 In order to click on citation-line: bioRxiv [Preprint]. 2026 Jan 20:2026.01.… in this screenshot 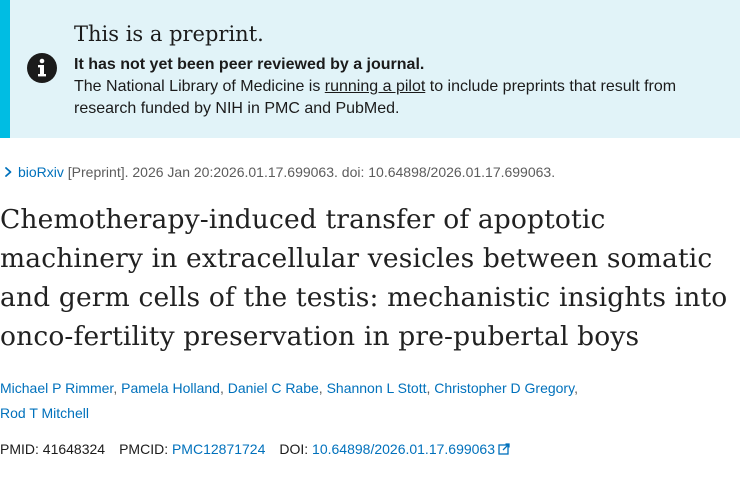, I will do `click(277, 172)`.